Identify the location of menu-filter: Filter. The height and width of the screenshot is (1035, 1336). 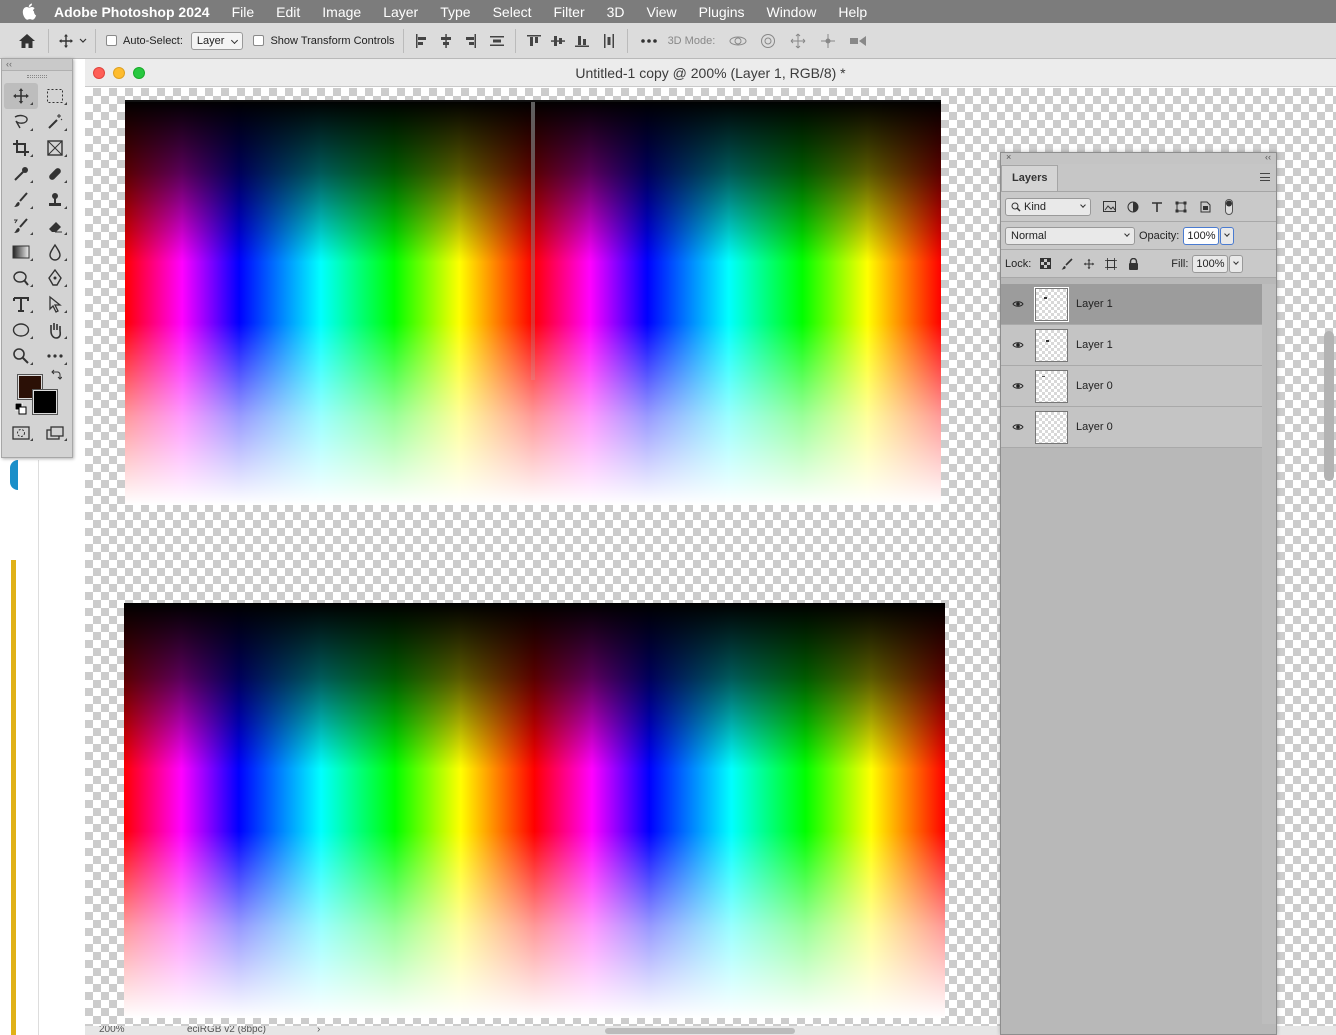
(569, 12).